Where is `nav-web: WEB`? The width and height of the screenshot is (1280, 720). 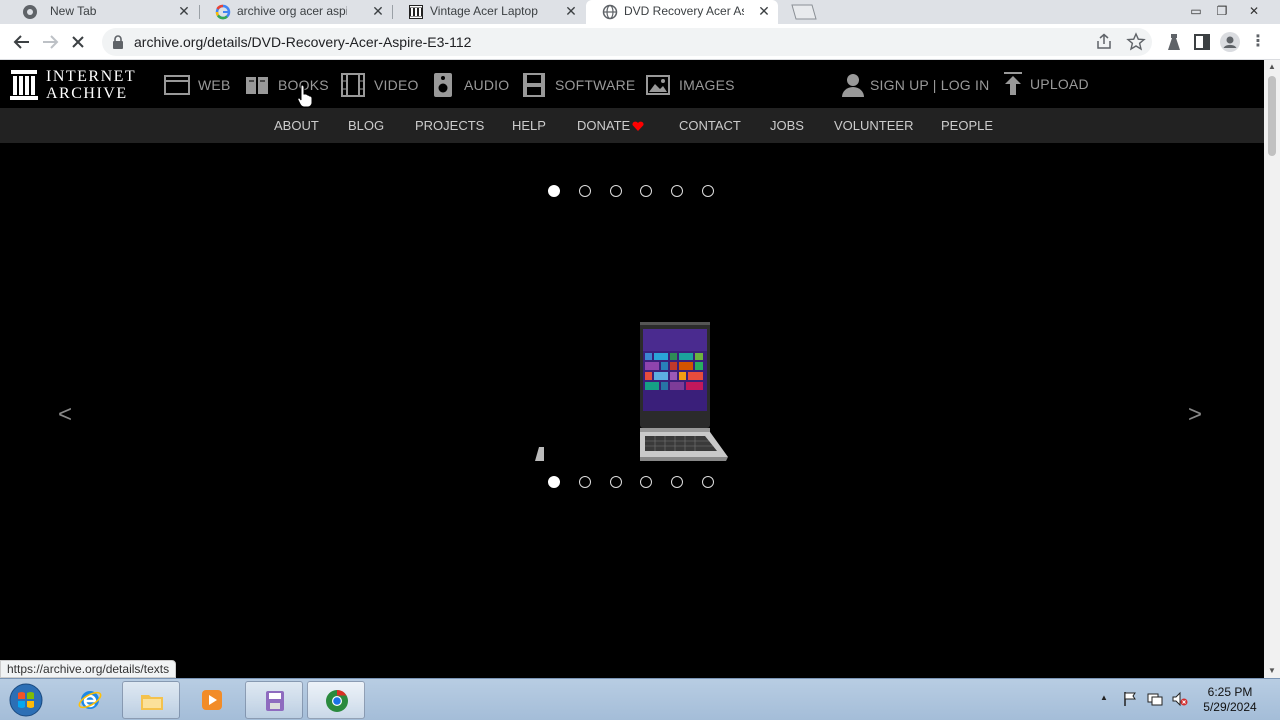 nav-web: WEB is located at coordinates (197, 85).